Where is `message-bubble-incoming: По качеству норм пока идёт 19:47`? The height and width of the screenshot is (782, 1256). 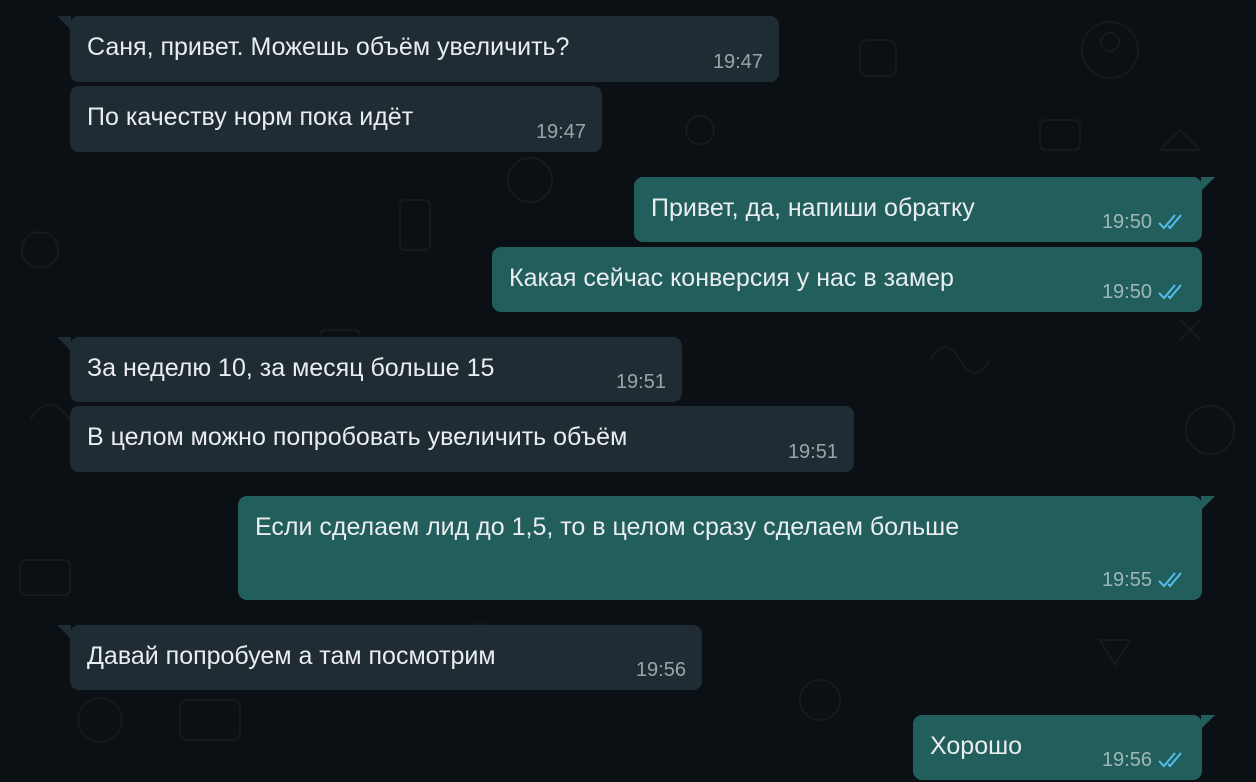 message-bubble-incoming: По качеству норм пока идёт 19:47 is located at coordinates (336, 119).